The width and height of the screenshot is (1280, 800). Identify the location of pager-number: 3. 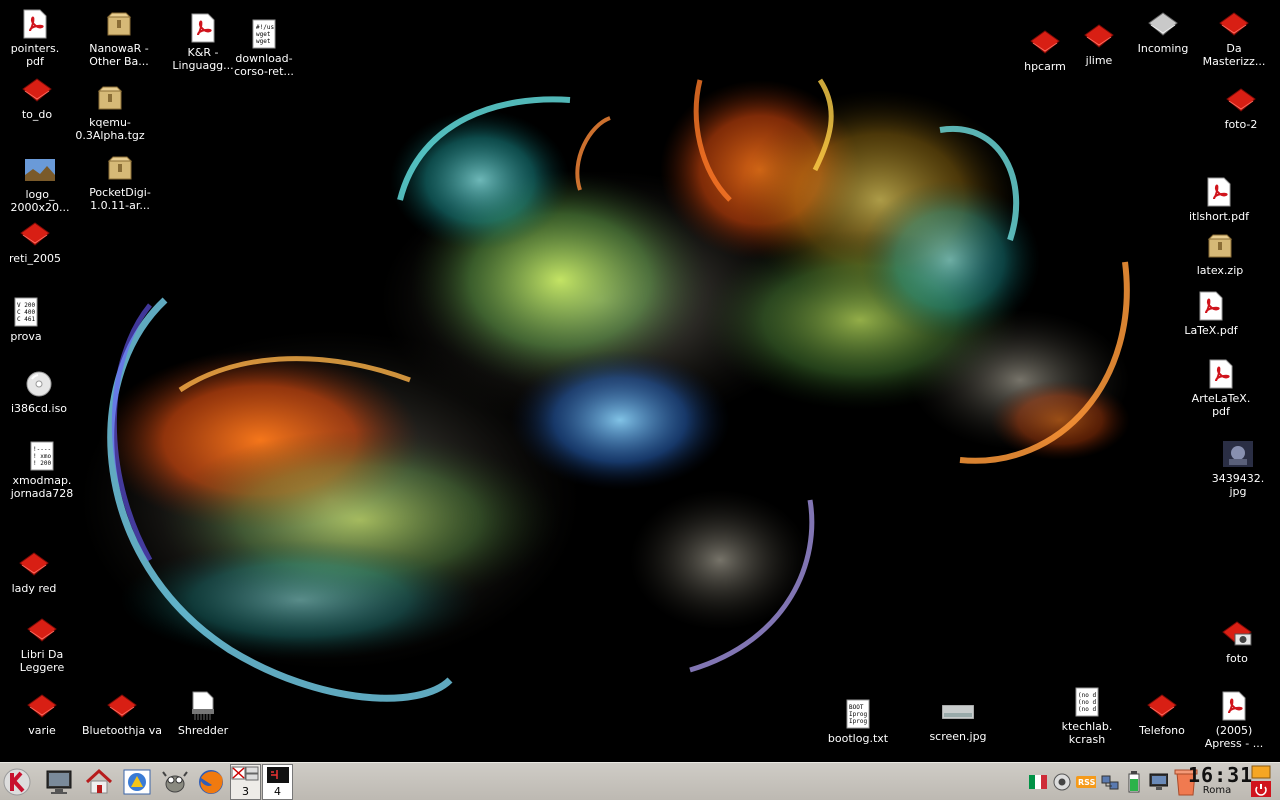
(245, 791).